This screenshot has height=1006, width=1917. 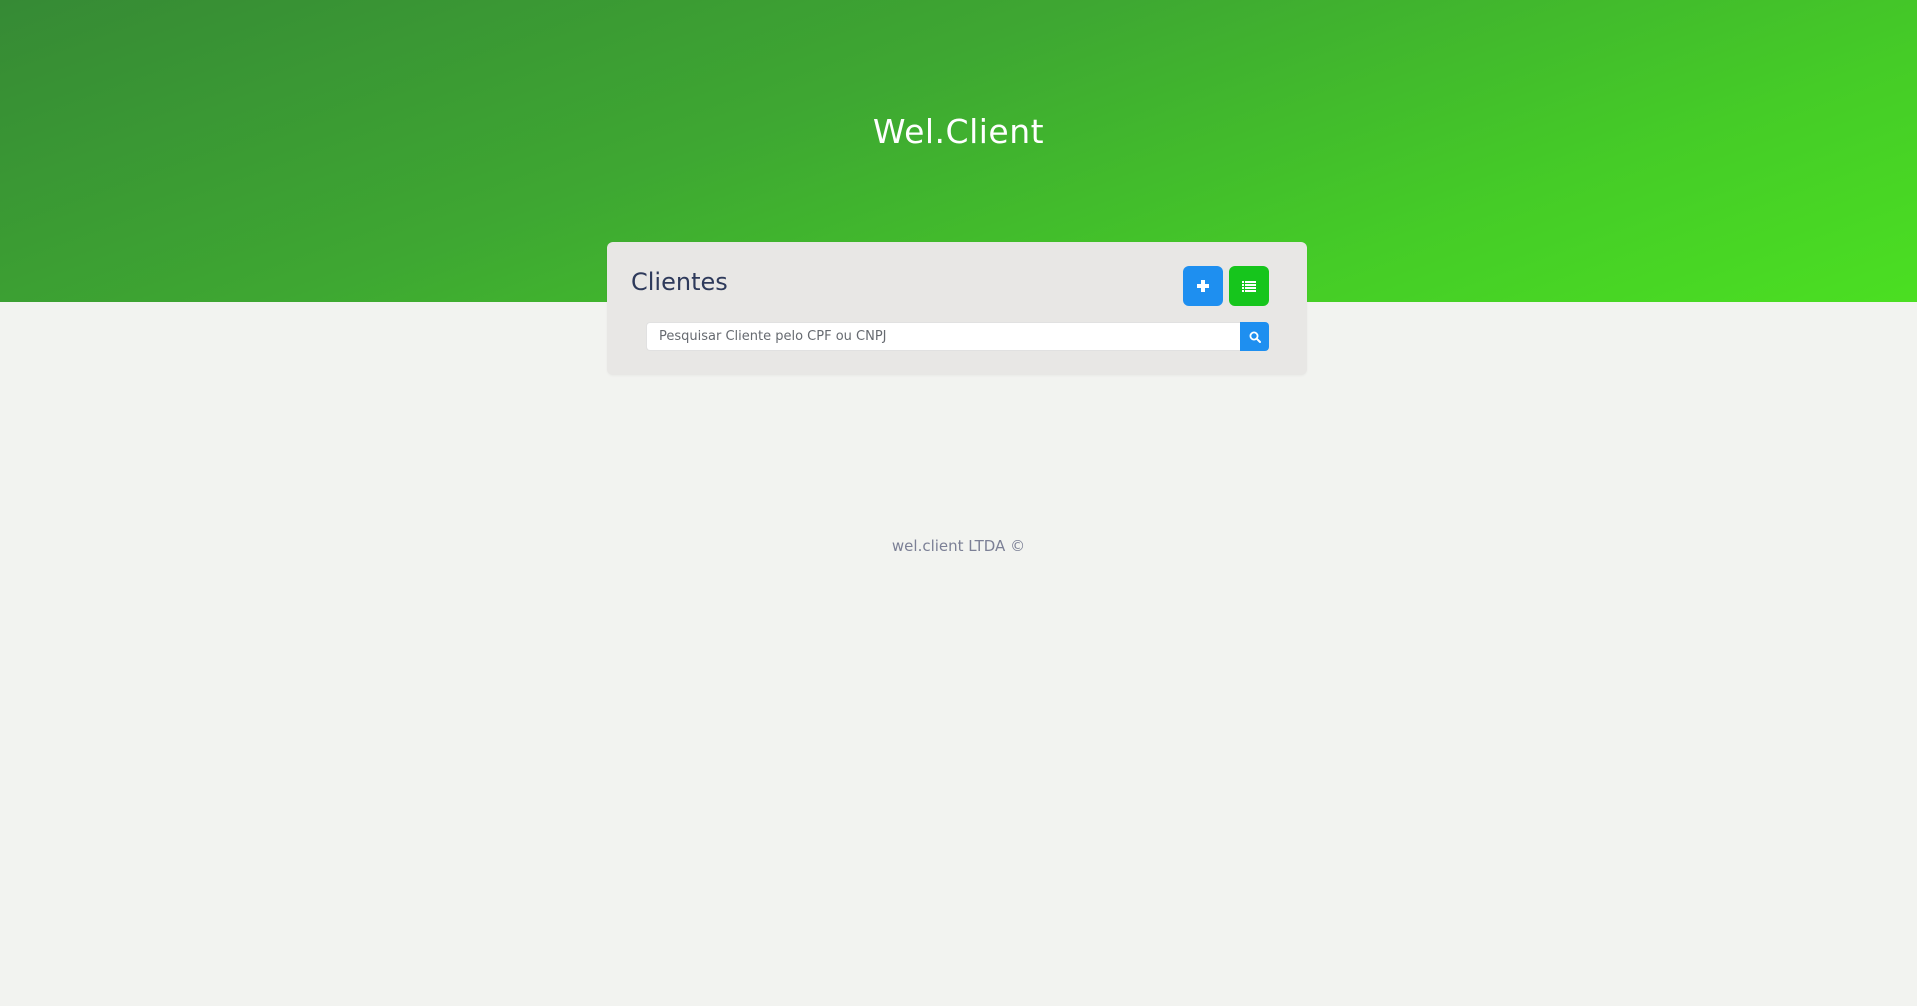 I want to click on search-icon, so click(x=1255, y=337).